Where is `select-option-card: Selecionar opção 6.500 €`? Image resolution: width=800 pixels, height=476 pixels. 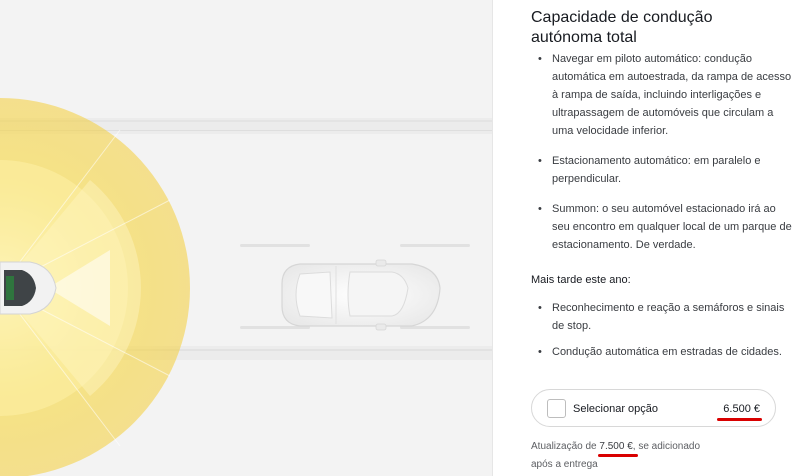 select-option-card: Selecionar opção 6.500 € is located at coordinates (653, 408).